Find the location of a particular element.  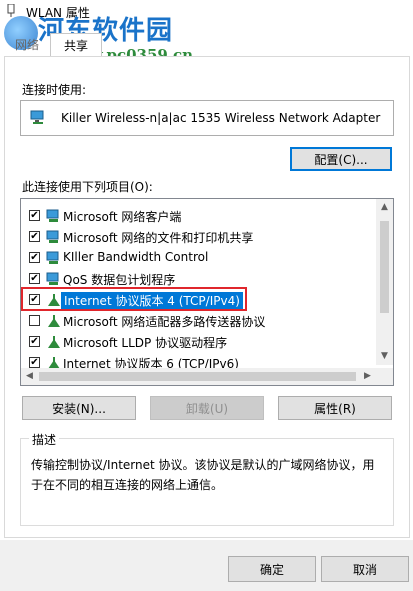

item-label: Internet 协议版本 4 (TCP/IPv4) is located at coordinates (152, 300).